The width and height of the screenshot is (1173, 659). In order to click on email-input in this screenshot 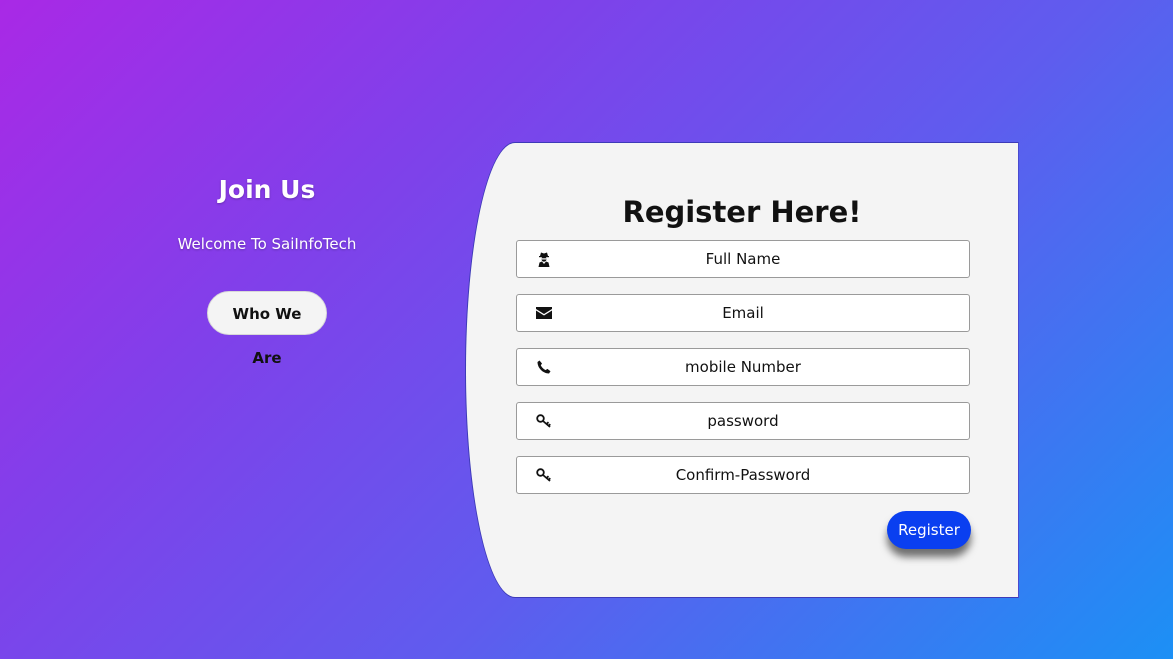, I will do `click(743, 313)`.